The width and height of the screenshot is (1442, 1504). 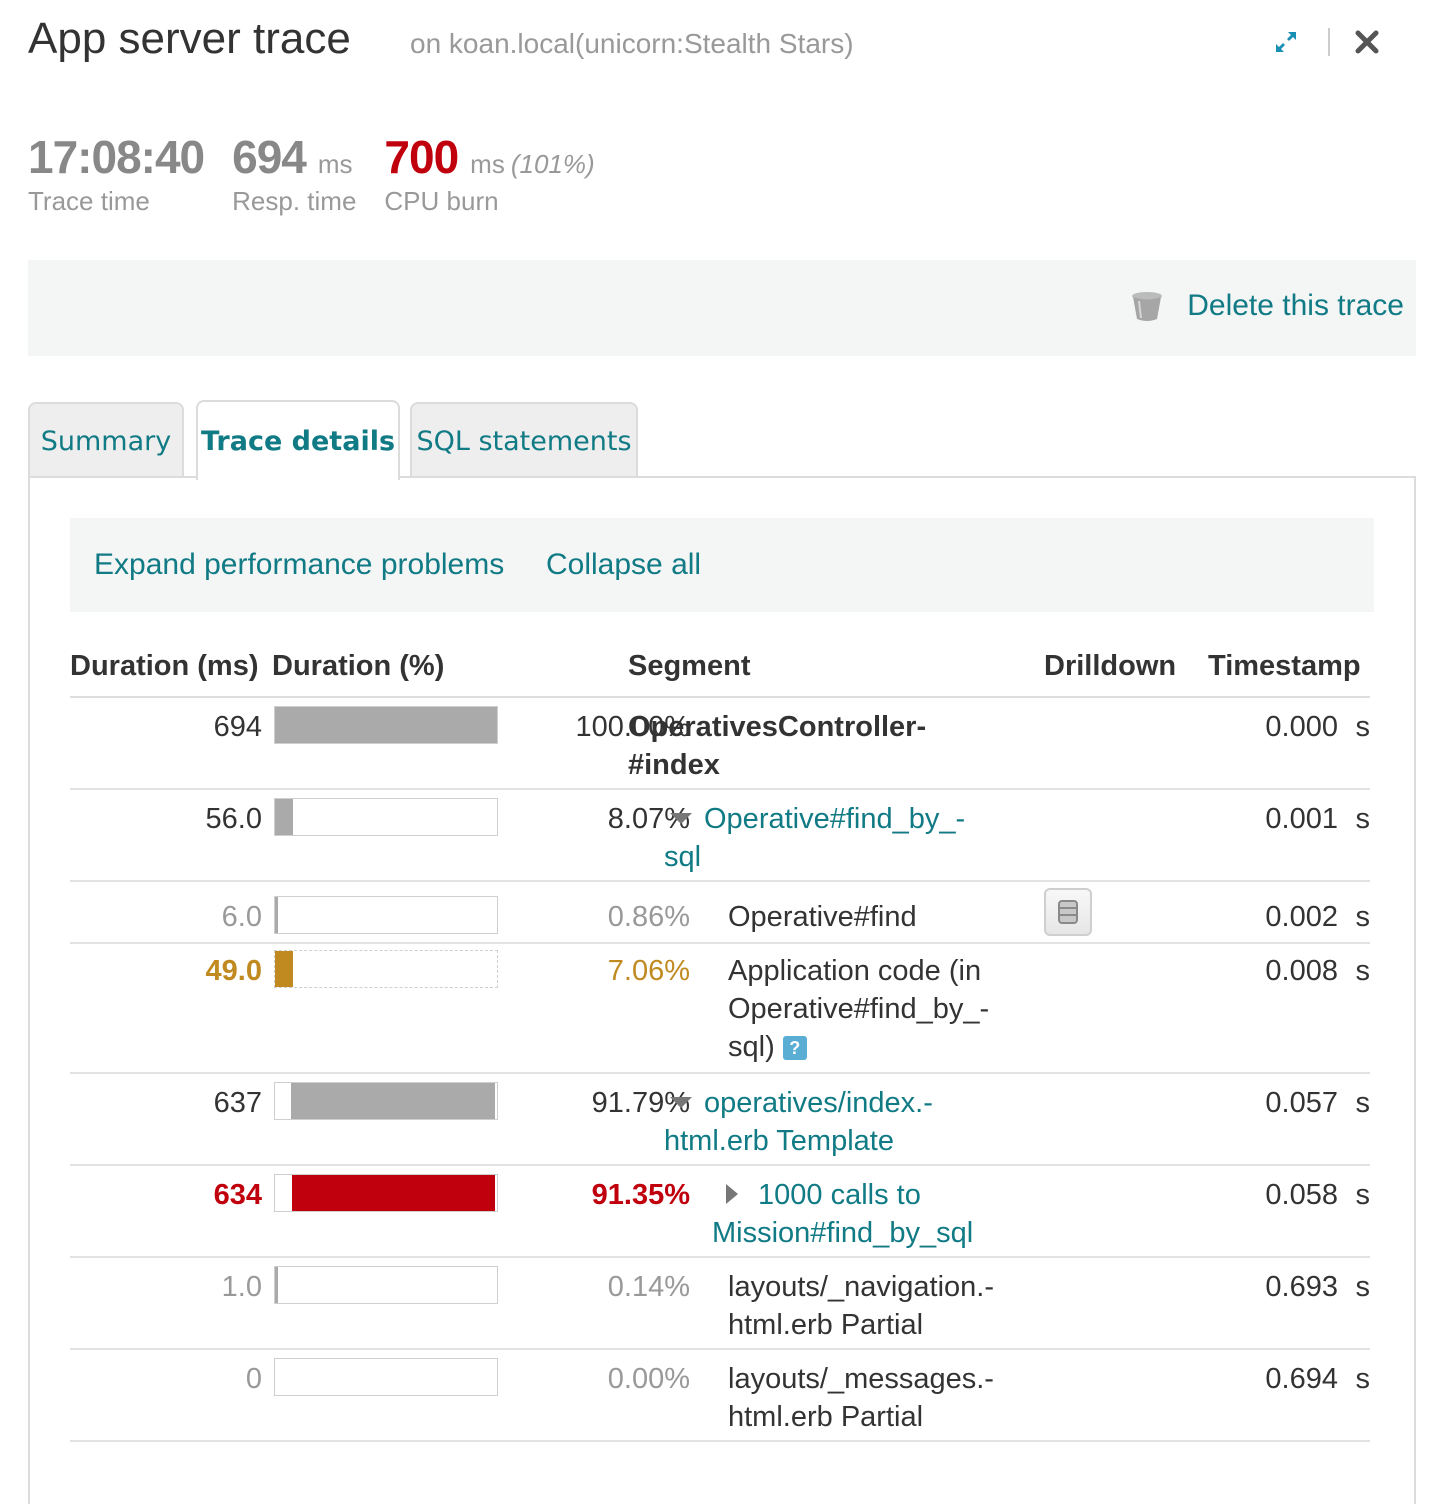 I want to click on row-percent: 91.35%, so click(x=640, y=1195).